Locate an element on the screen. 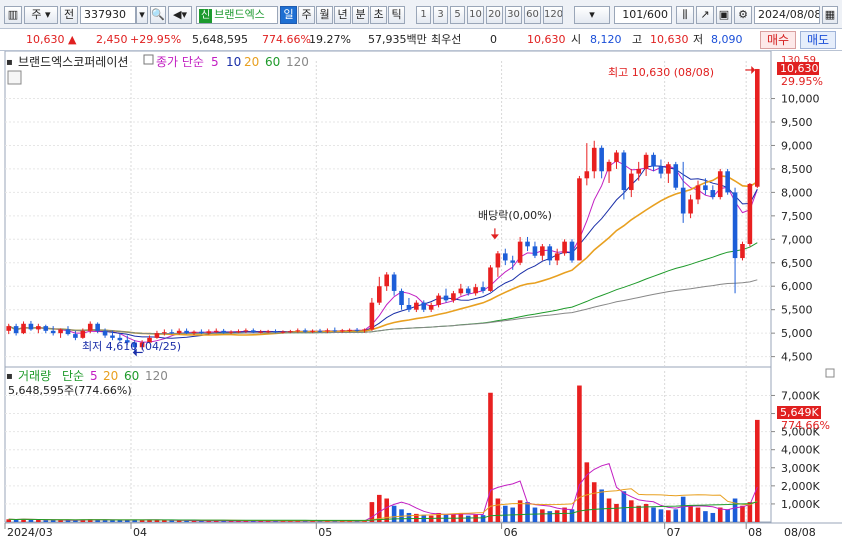 This screenshot has height=542, width=842. low-value: 8,090 is located at coordinates (727, 39).